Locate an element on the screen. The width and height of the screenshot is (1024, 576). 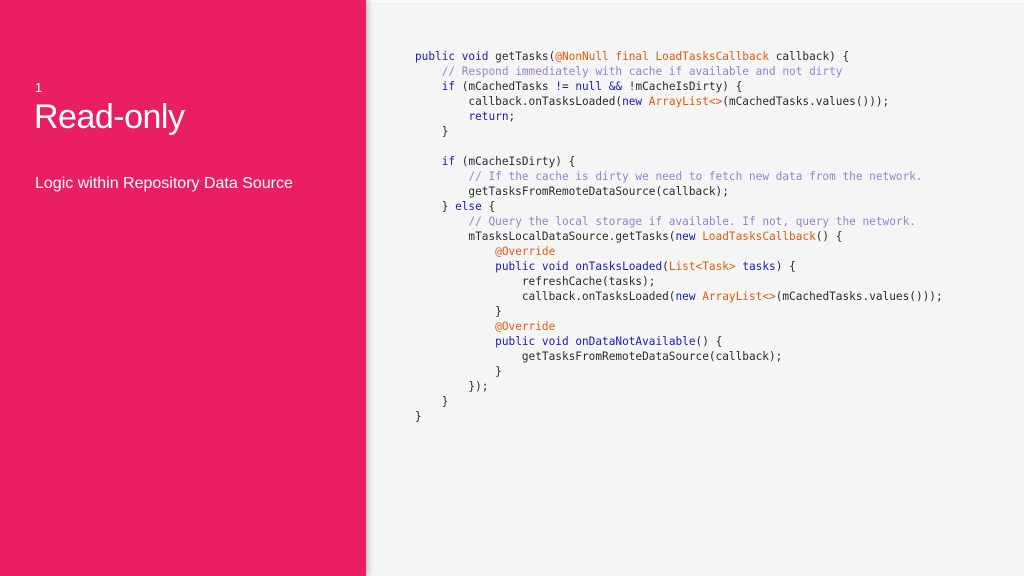
code-token: { is located at coordinates (492, 206).